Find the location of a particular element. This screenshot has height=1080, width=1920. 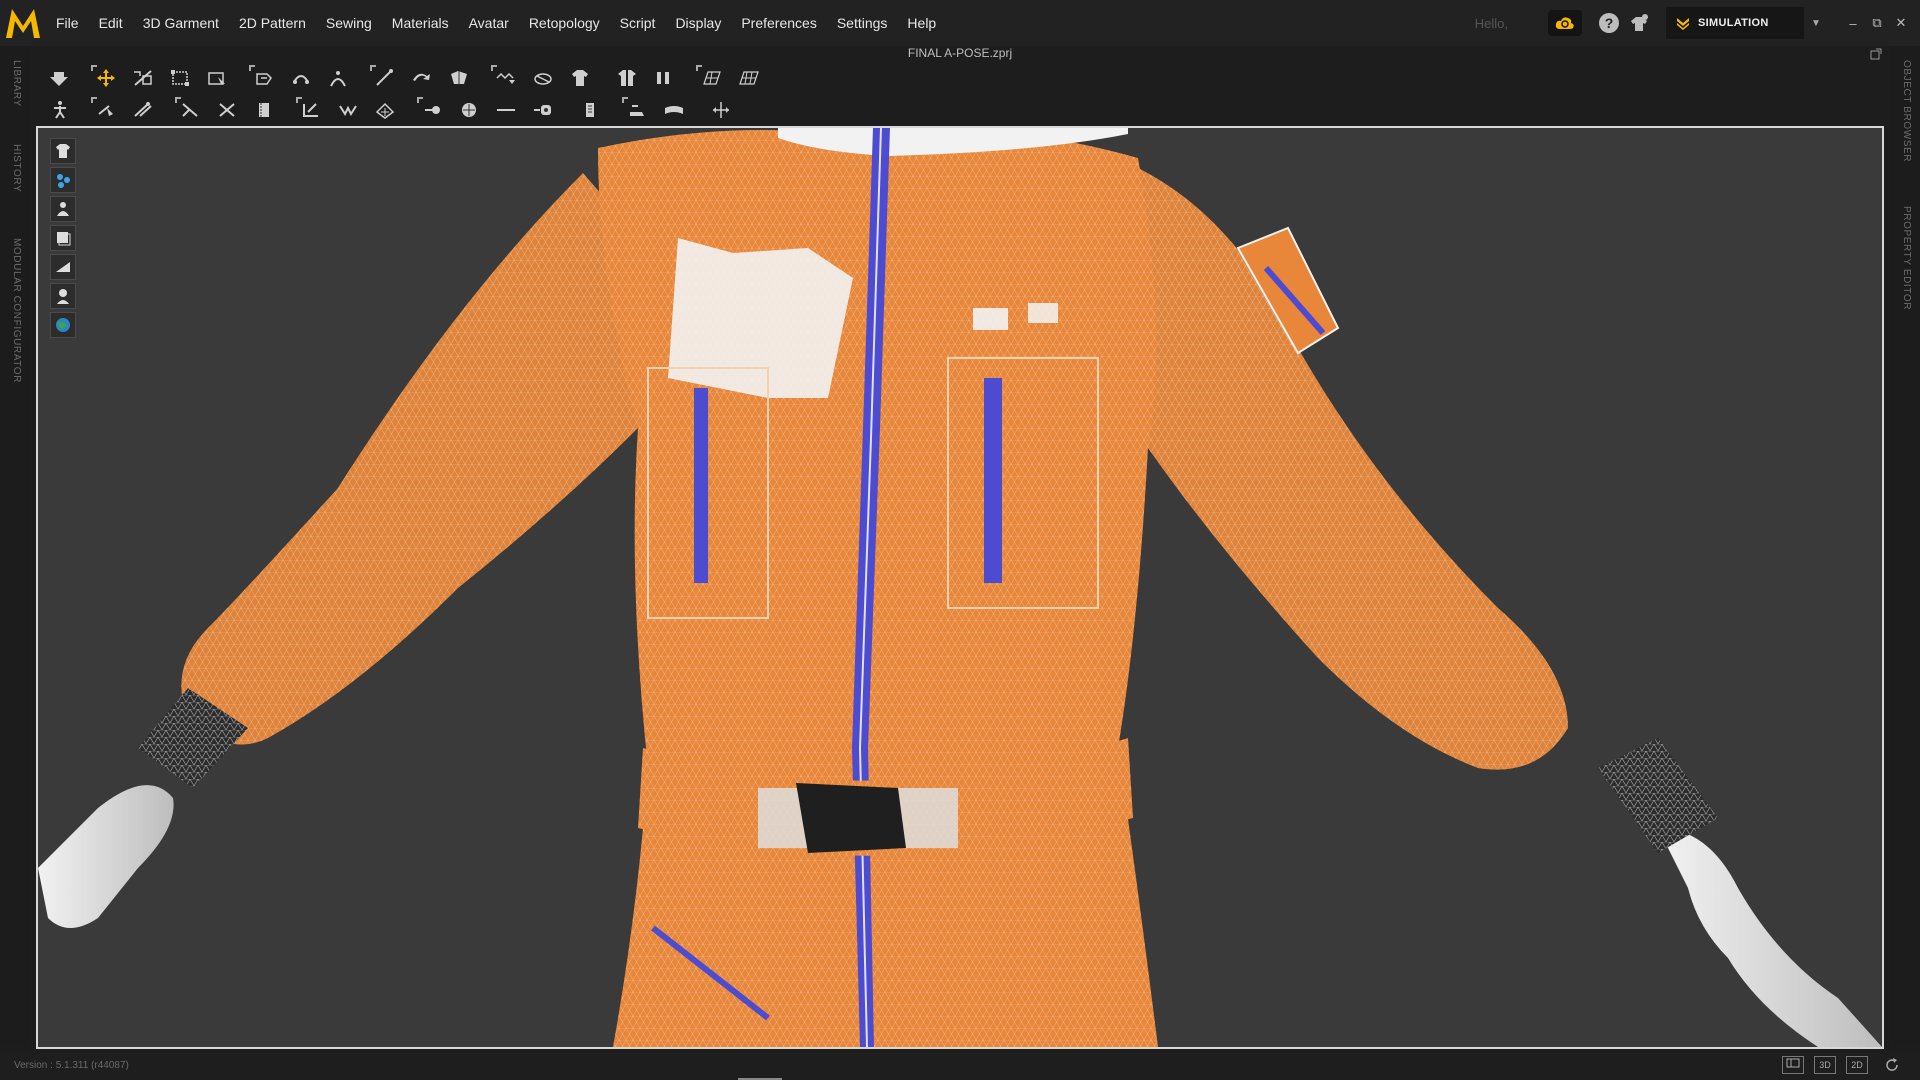

mode-dropdown-button: ▼ is located at coordinates (1816, 23).